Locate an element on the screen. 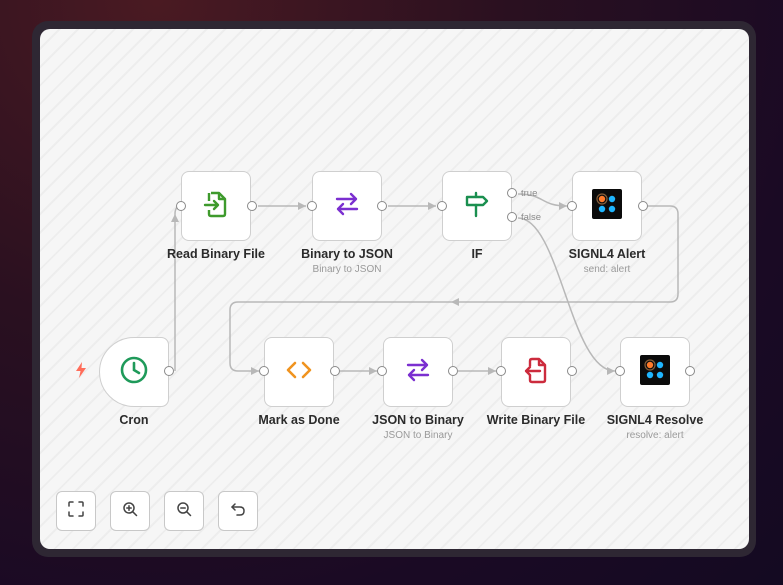  node-signl4-resolve-subtitle: resolve: alert is located at coordinates (655, 435).